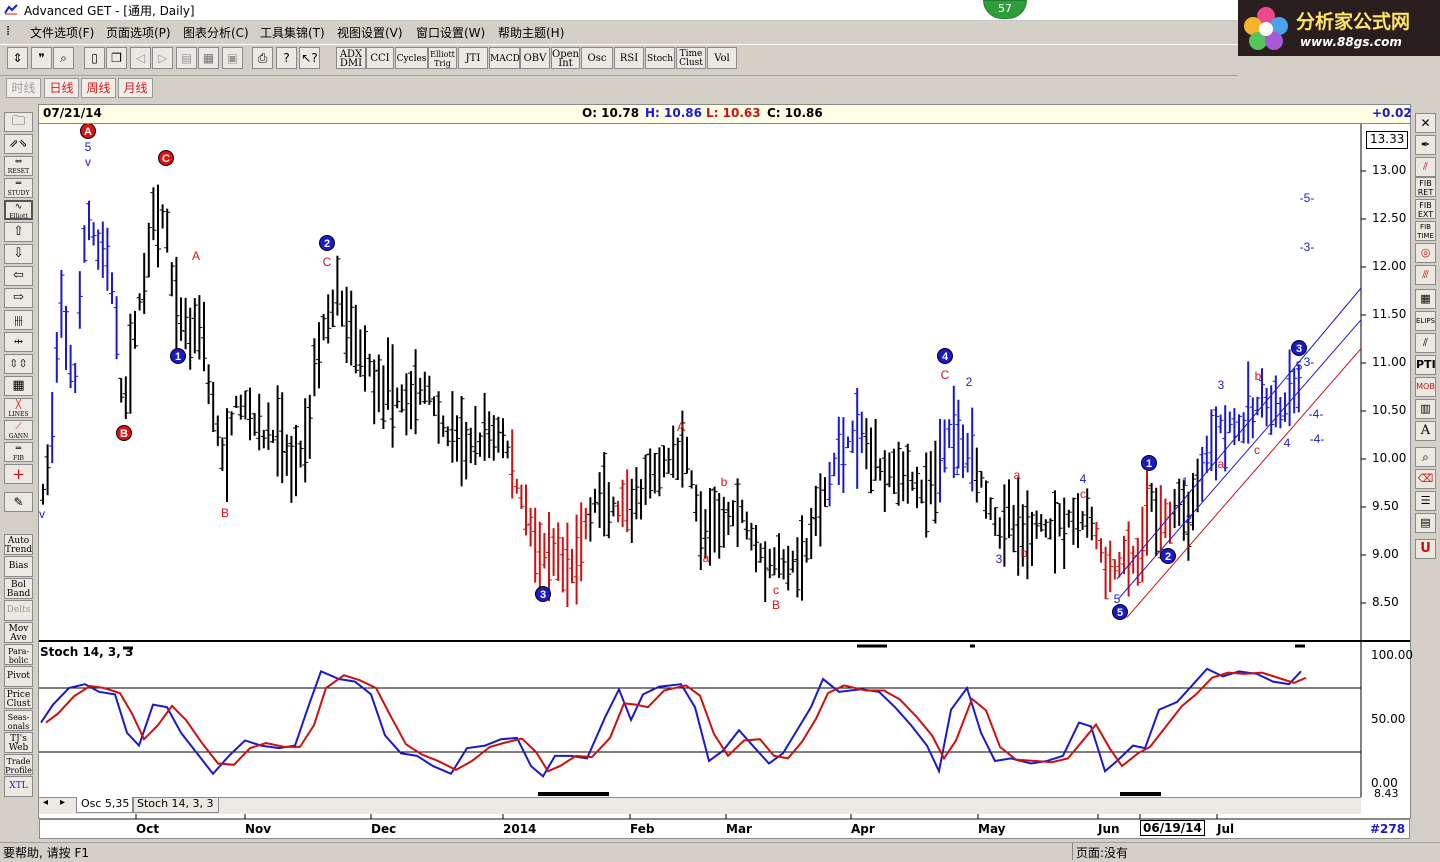 Image resolution: width=1440 pixels, height=862 pixels. What do you see at coordinates (62, 32) in the screenshot?
I see `menu-file: 文件选项(F)` at bounding box center [62, 32].